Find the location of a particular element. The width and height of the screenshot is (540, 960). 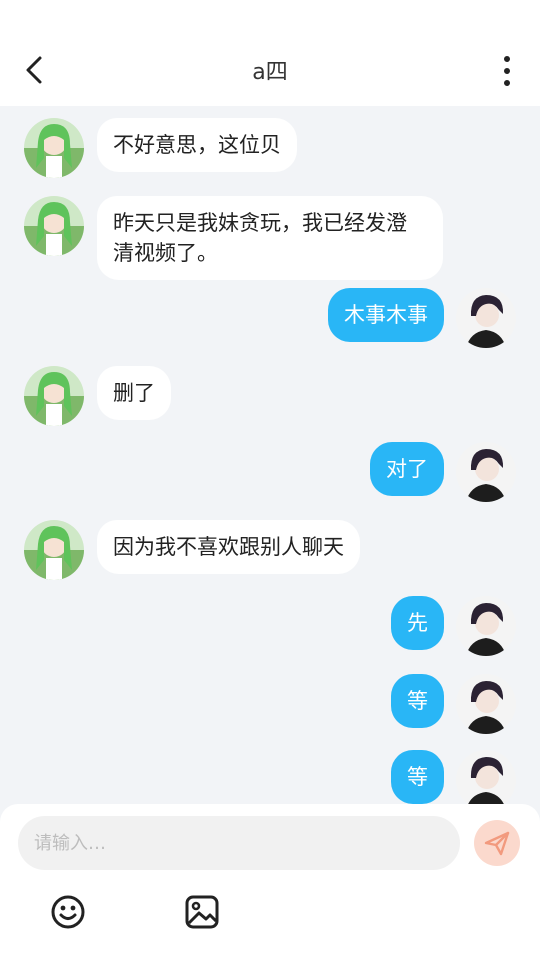

send-button is located at coordinates (497, 843).